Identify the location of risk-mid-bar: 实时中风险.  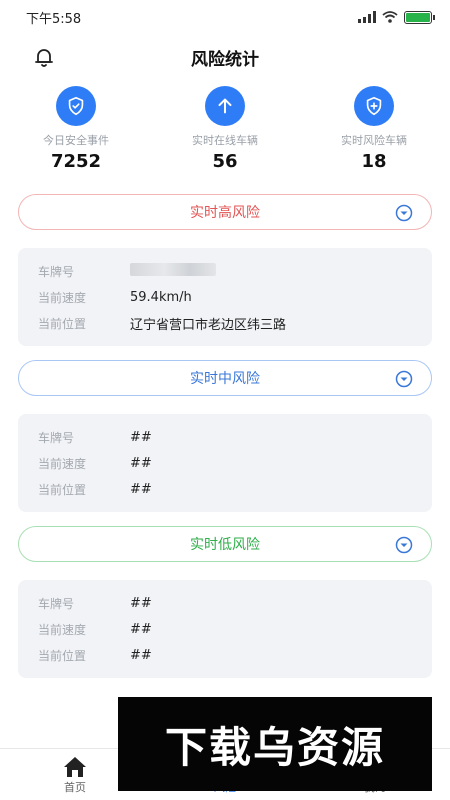
(225, 378).